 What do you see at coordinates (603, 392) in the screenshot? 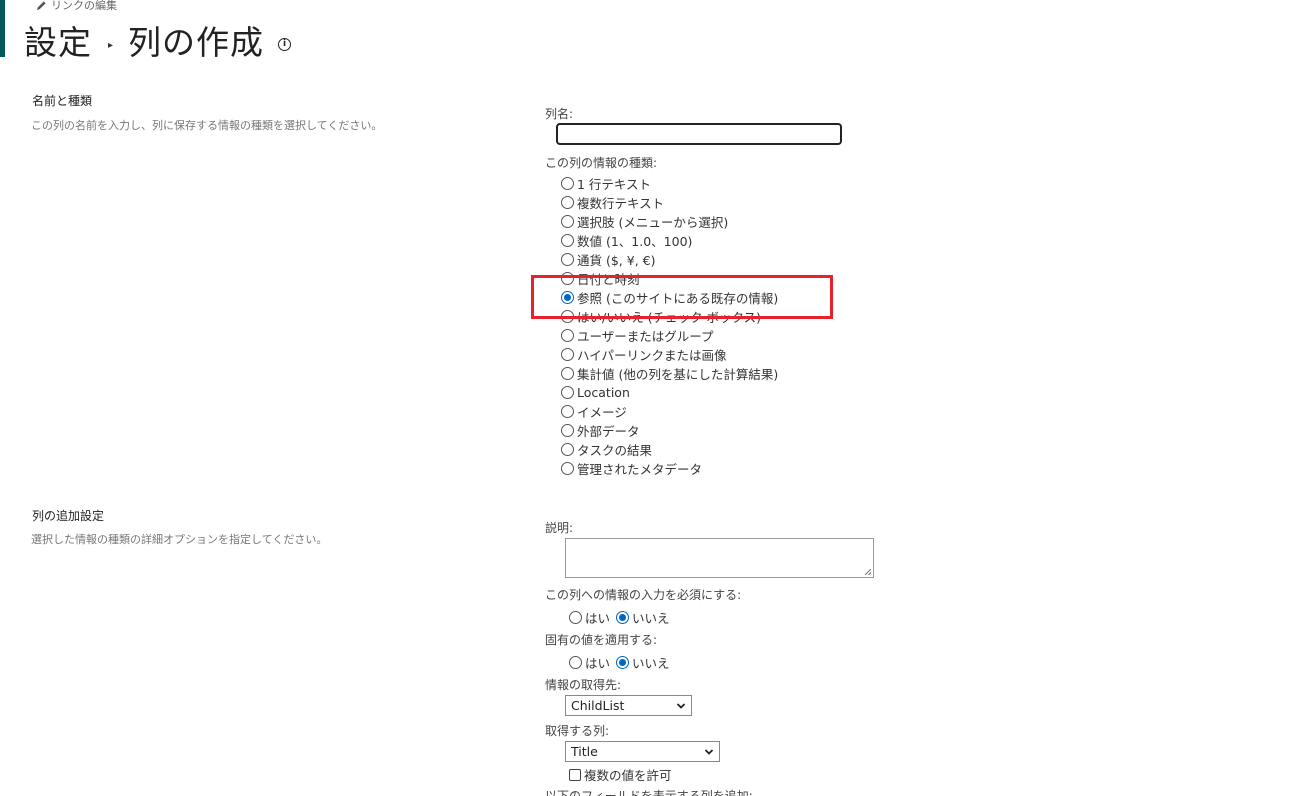
I see `type-option-label: Location` at bounding box center [603, 392].